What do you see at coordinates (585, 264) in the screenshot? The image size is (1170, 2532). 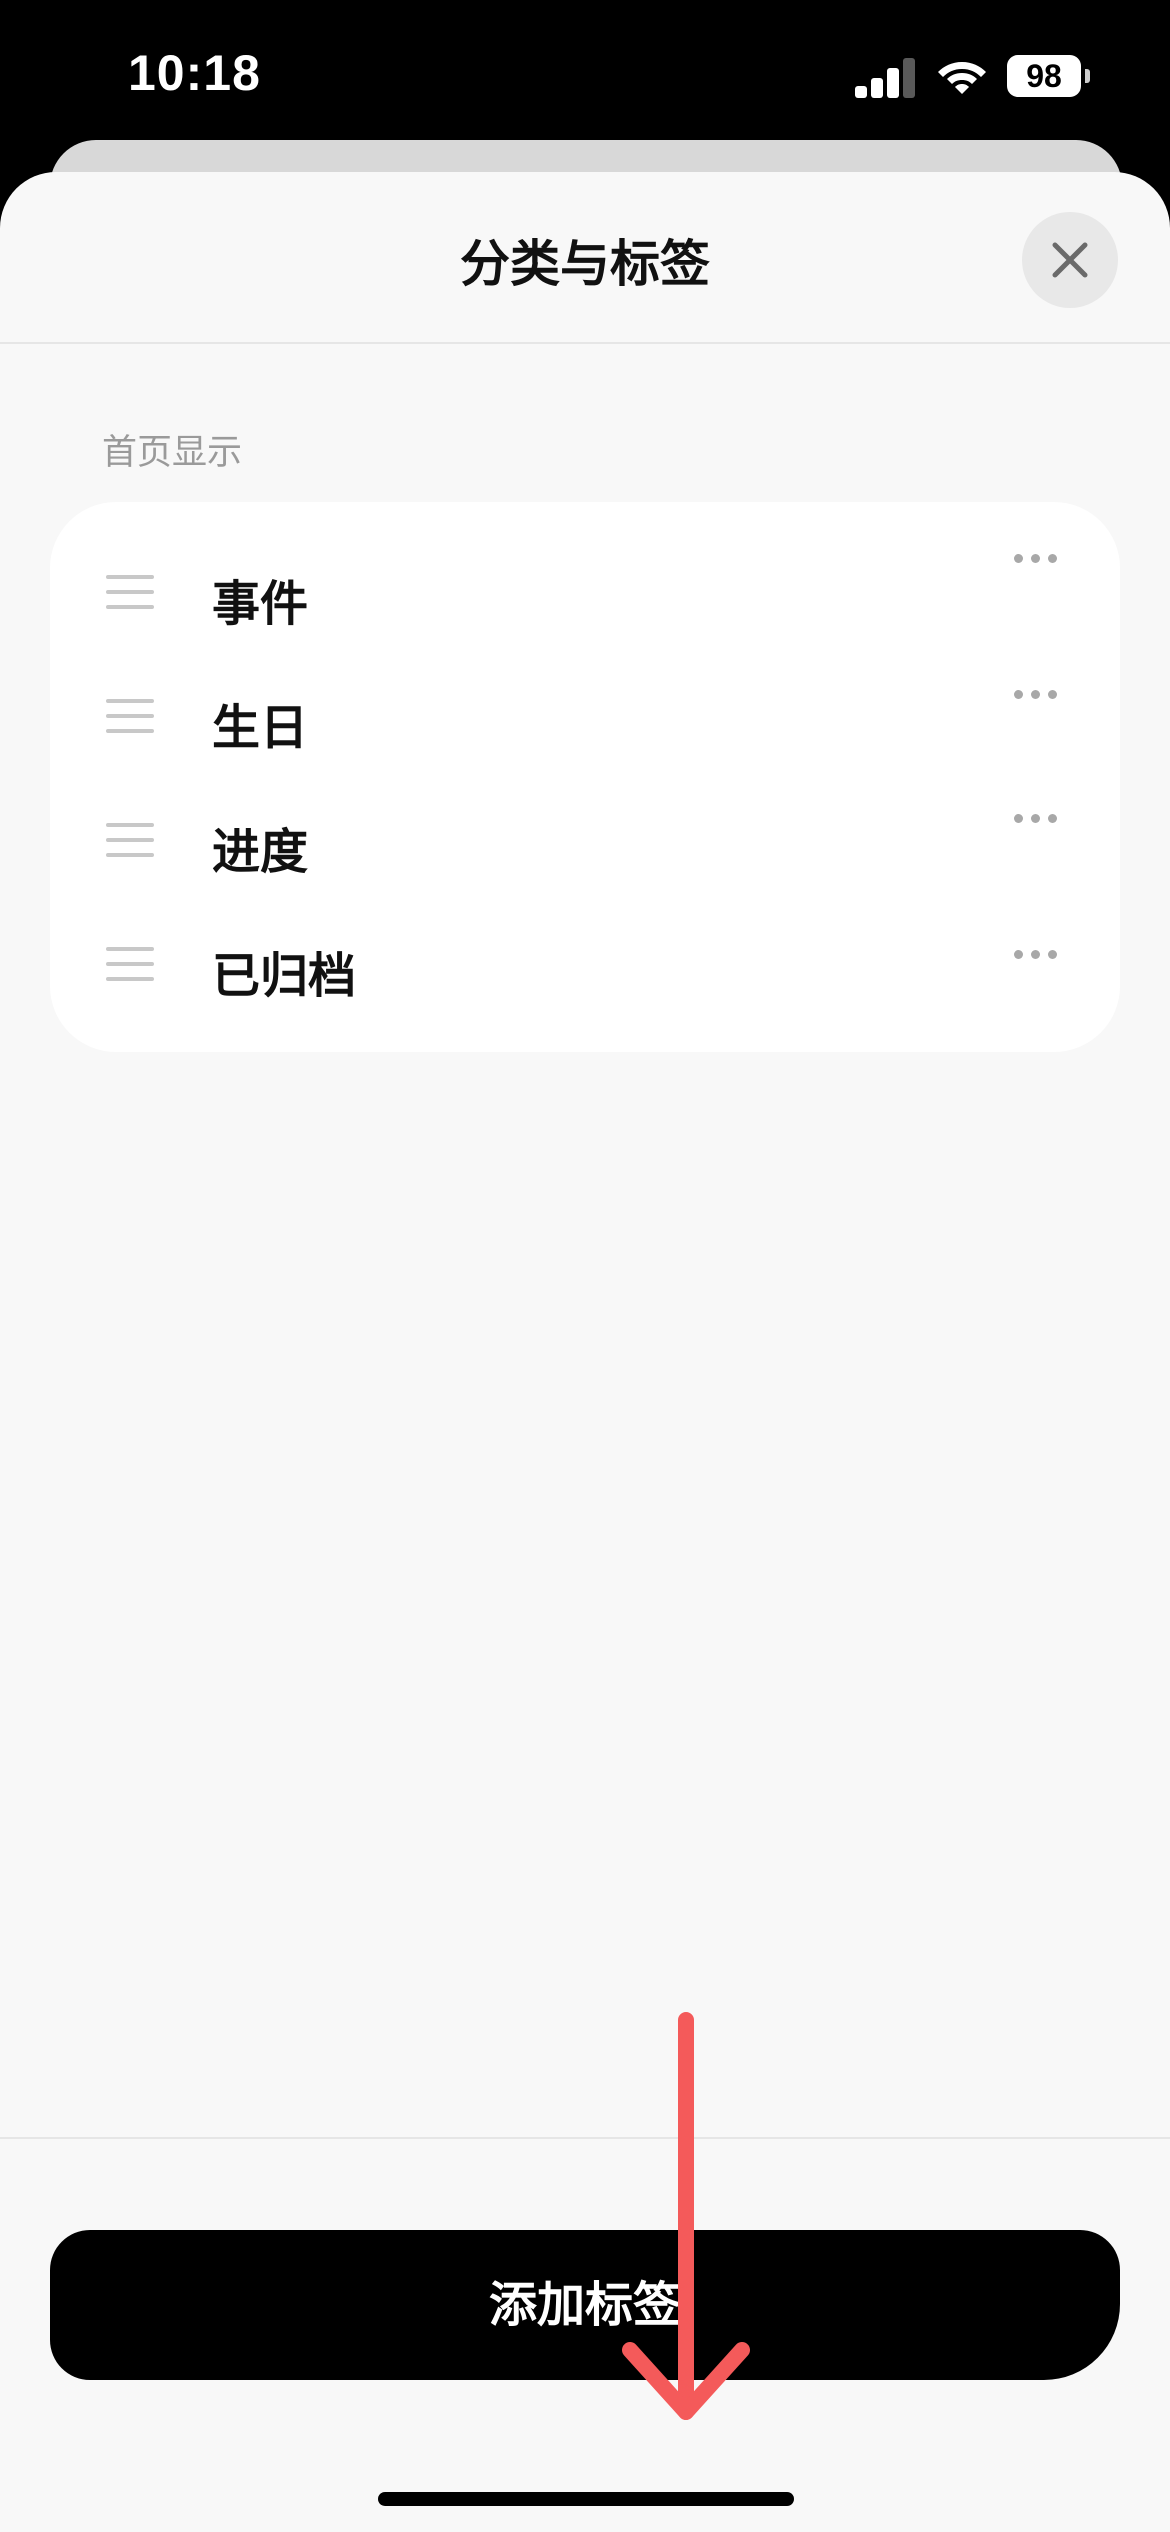 I see `sheet-title: 分类与标签` at bounding box center [585, 264].